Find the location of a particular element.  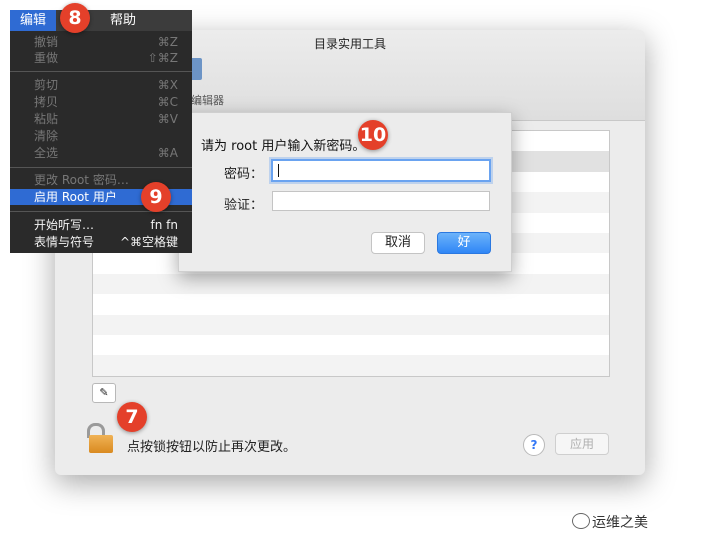

menu-item-select-all: 全选 ⌘A is located at coordinates (101, 153).